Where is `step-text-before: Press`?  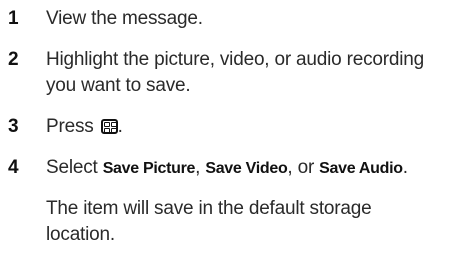
step-text-before: Press is located at coordinates (72, 126).